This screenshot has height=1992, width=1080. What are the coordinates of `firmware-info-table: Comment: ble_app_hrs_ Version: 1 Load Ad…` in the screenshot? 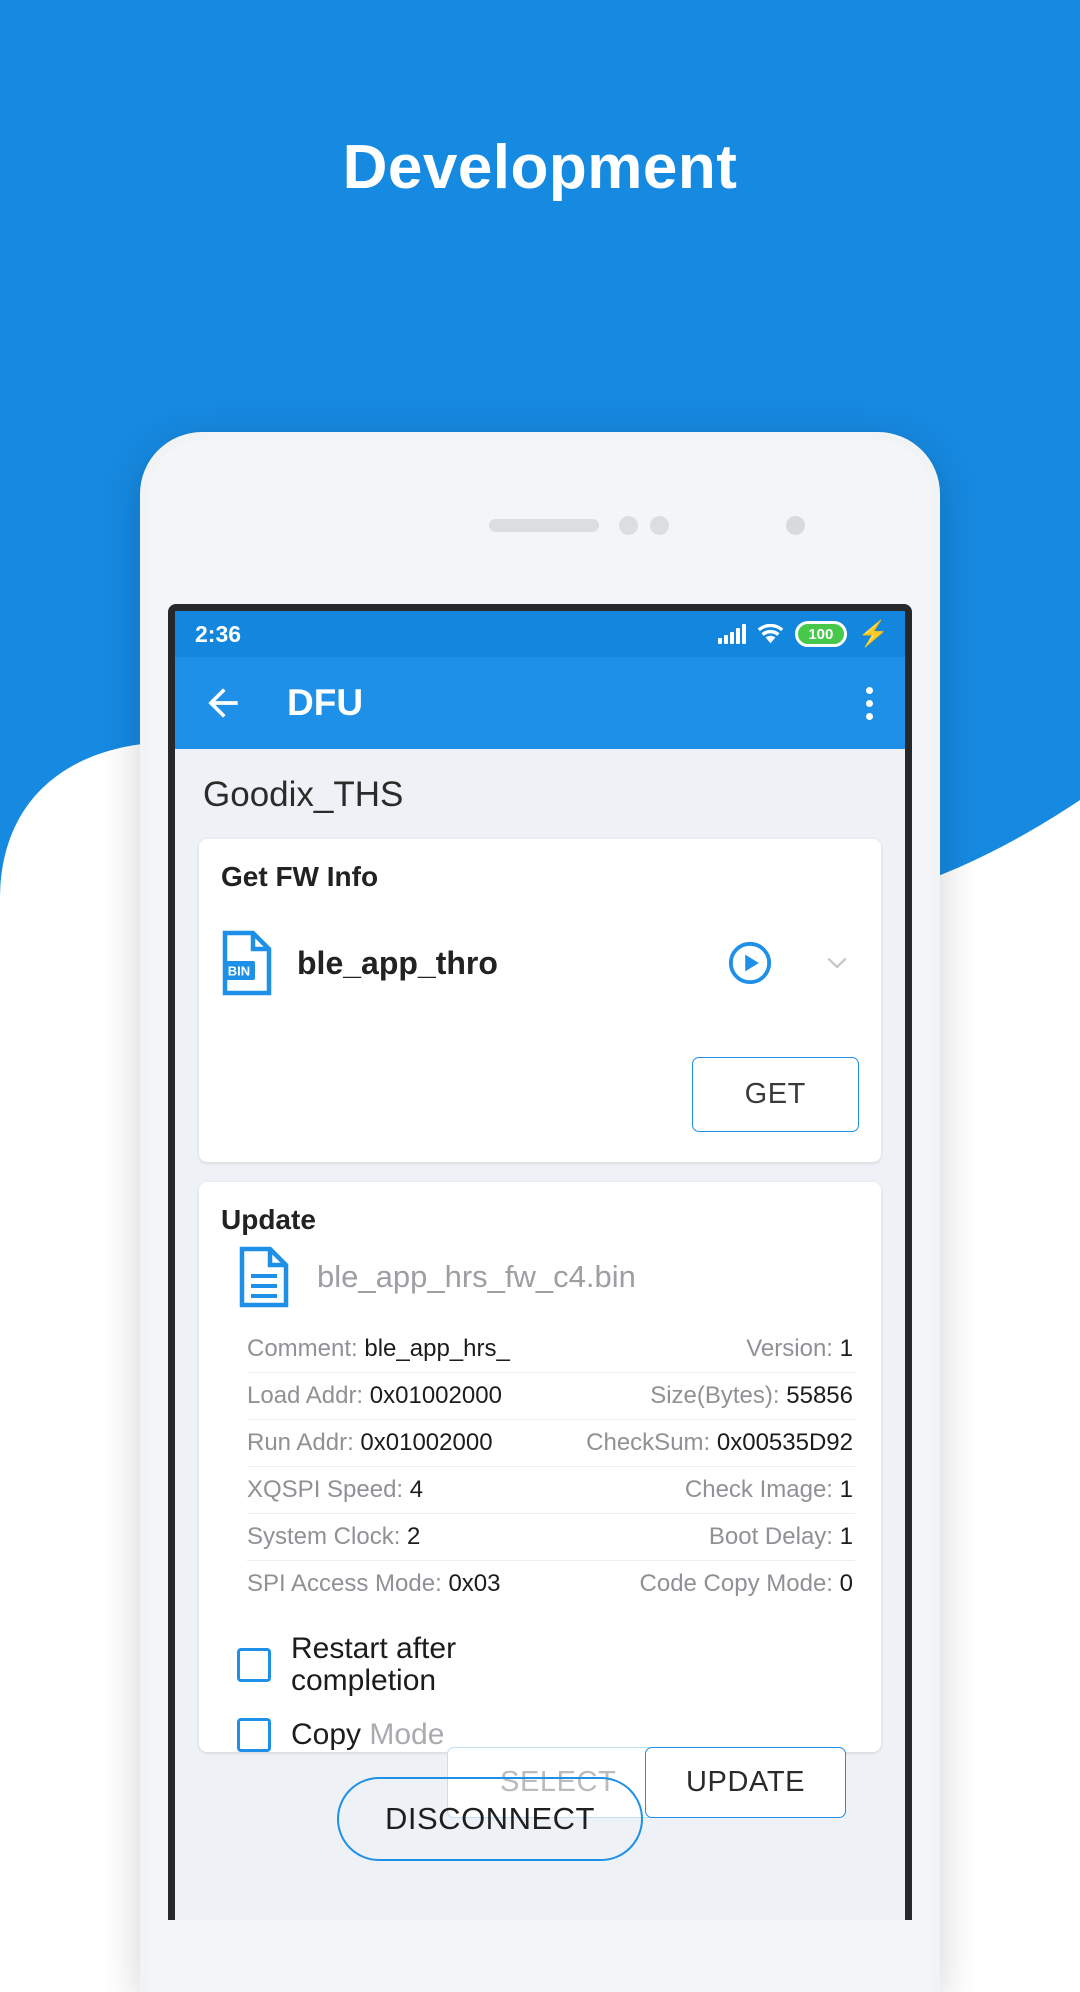 It's located at (553, 1466).